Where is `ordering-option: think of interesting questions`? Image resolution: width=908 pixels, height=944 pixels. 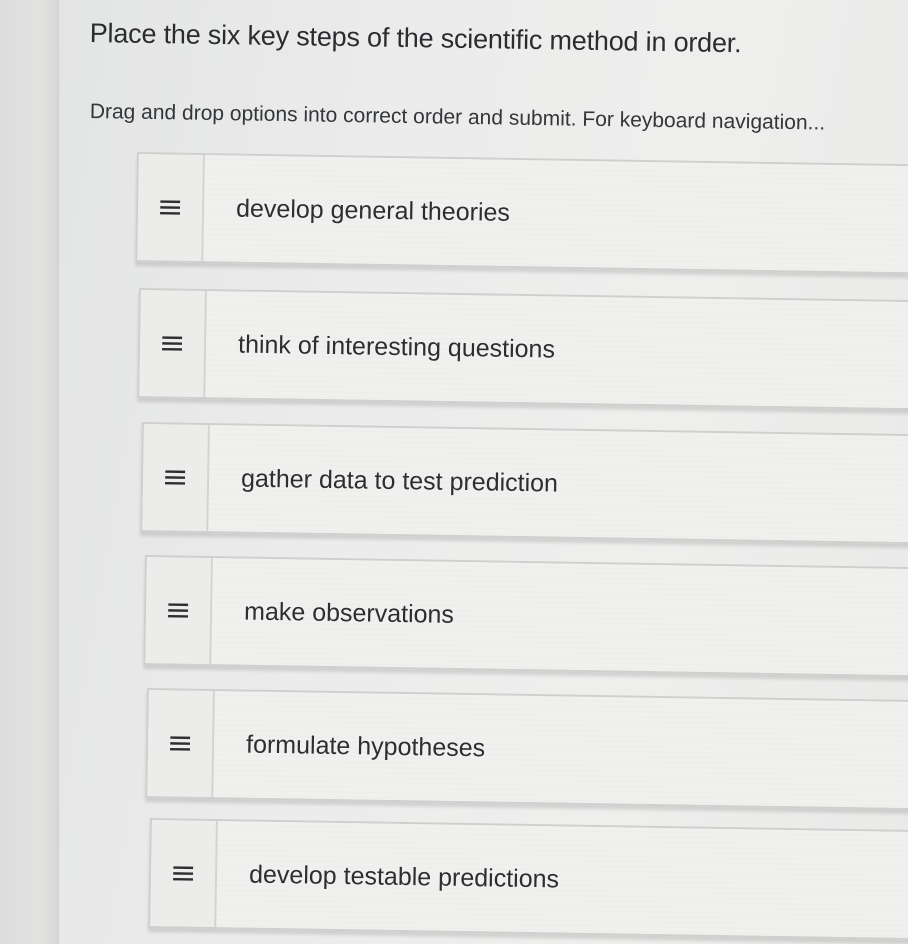 ordering-option: think of interesting questions is located at coordinates (522, 349).